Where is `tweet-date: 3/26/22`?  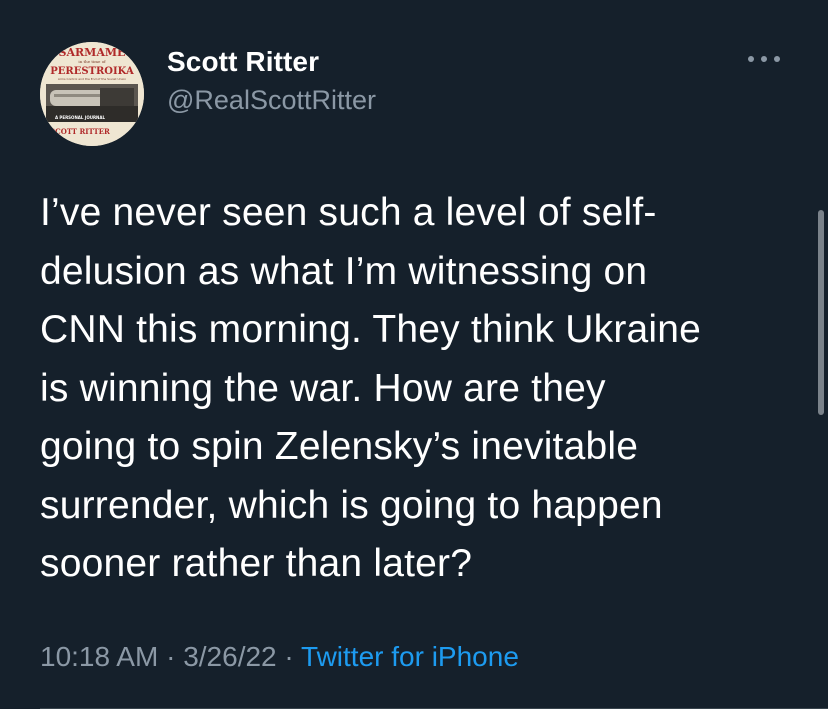 tweet-date: 3/26/22 is located at coordinates (229, 656).